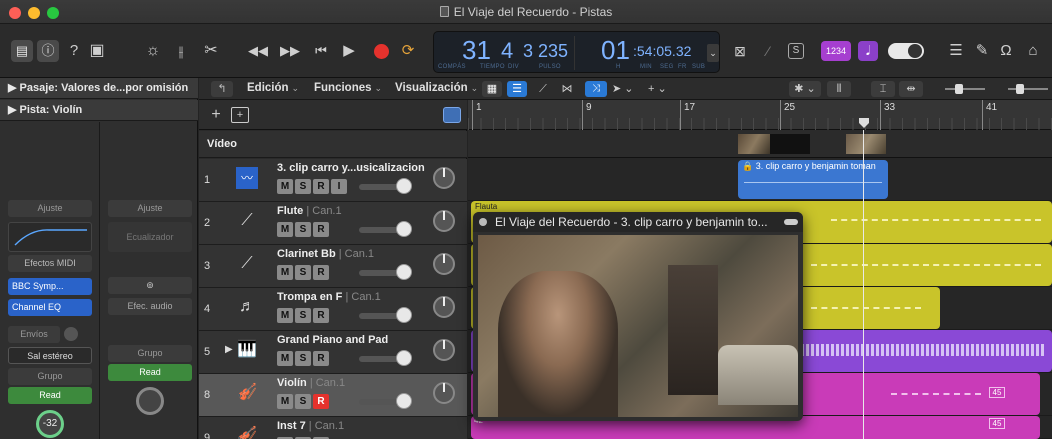  Describe the element at coordinates (911, 89) in the screenshot. I see `horizontal-fit-icon: ⇹` at that location.